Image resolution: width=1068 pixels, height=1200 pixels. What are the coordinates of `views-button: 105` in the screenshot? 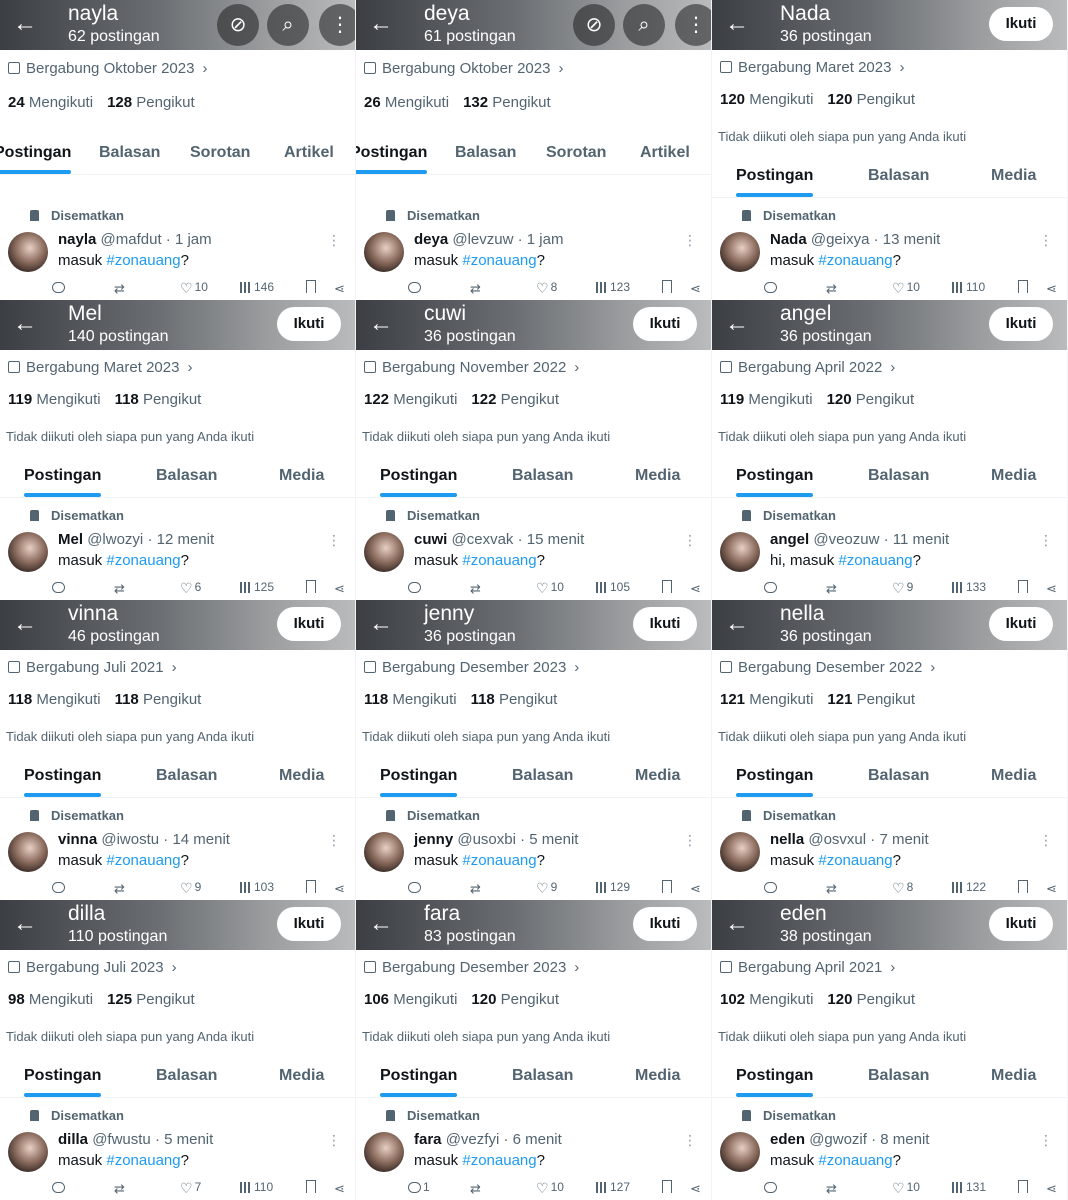 It's located at (613, 587).